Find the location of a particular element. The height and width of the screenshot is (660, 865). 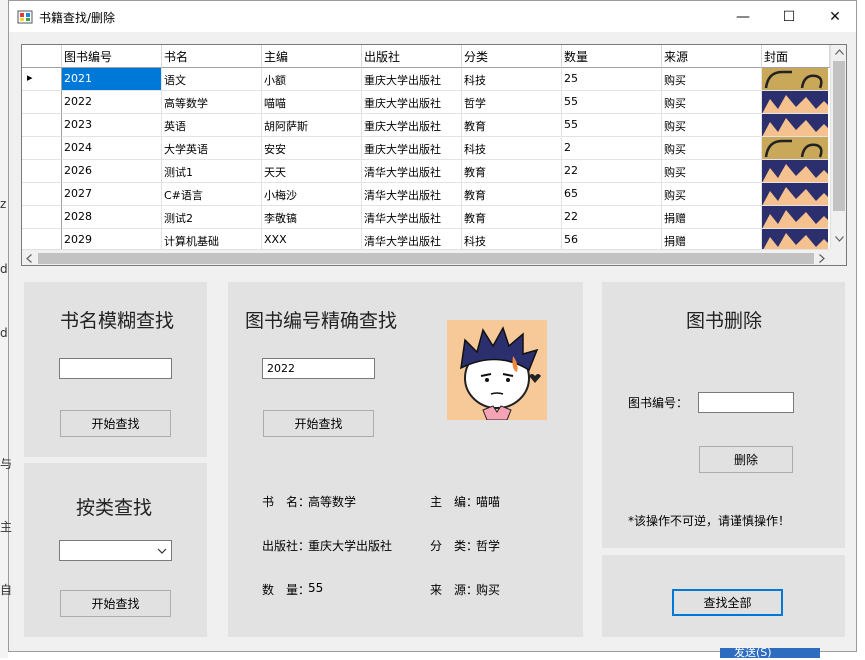

table-row: ▸ 2021 语文 小额 重庆大学出版社 科技 25 购买 is located at coordinates (425, 79).